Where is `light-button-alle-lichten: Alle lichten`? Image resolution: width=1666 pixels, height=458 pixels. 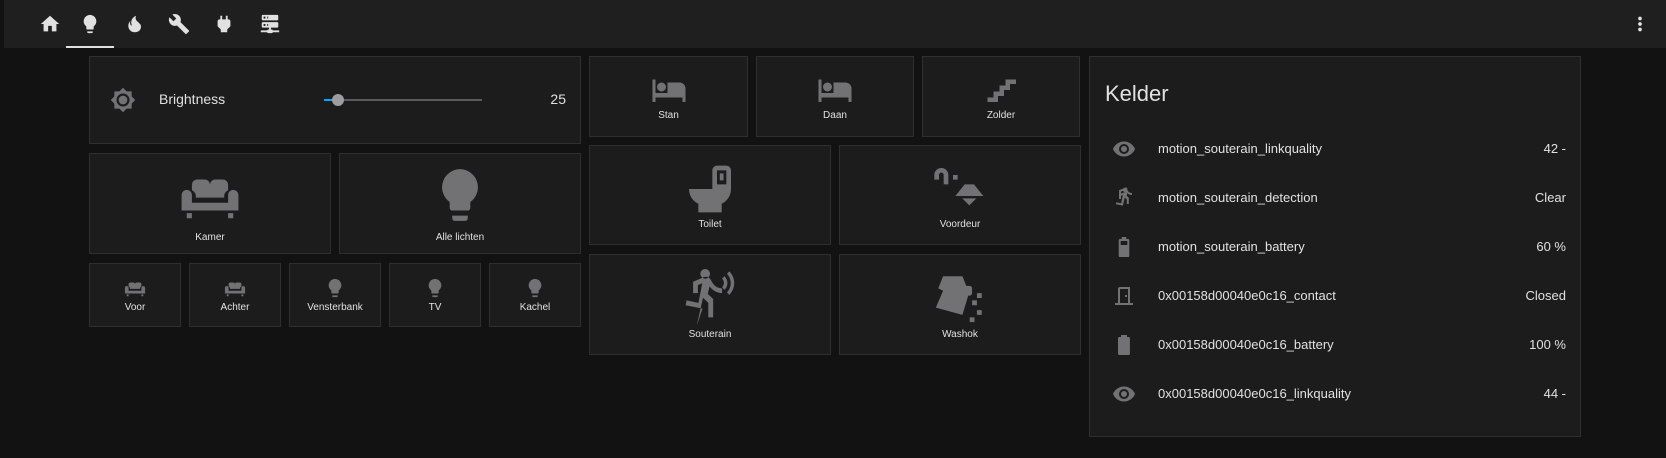 light-button-alle-lichten: Alle lichten is located at coordinates (460, 203).